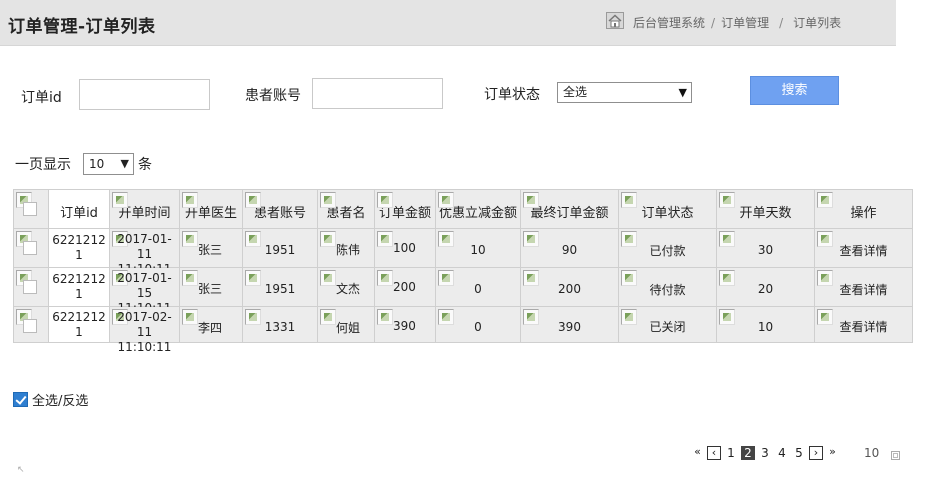  Describe the element at coordinates (667, 324) in the screenshot. I see `status-cell: 已关闭` at that location.